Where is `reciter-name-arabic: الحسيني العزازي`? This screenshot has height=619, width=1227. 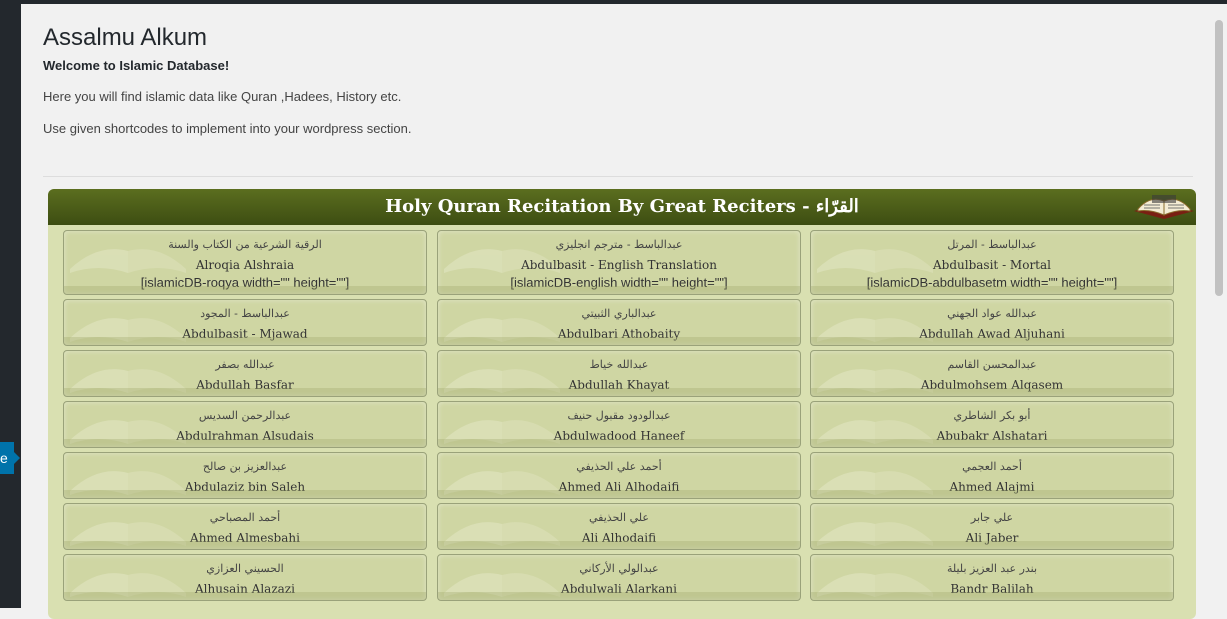 reciter-name-arabic: الحسيني العزازي is located at coordinates (245, 568).